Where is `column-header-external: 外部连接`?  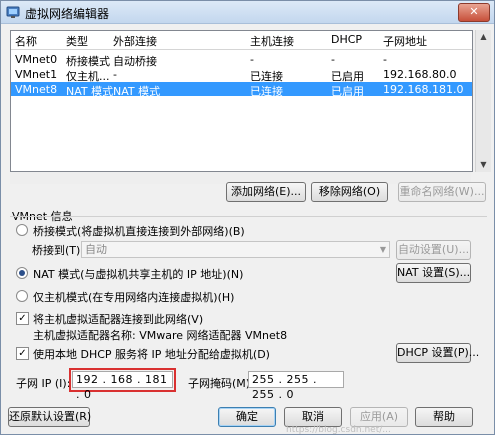
column-header-external: 外部连接 is located at coordinates (135, 41).